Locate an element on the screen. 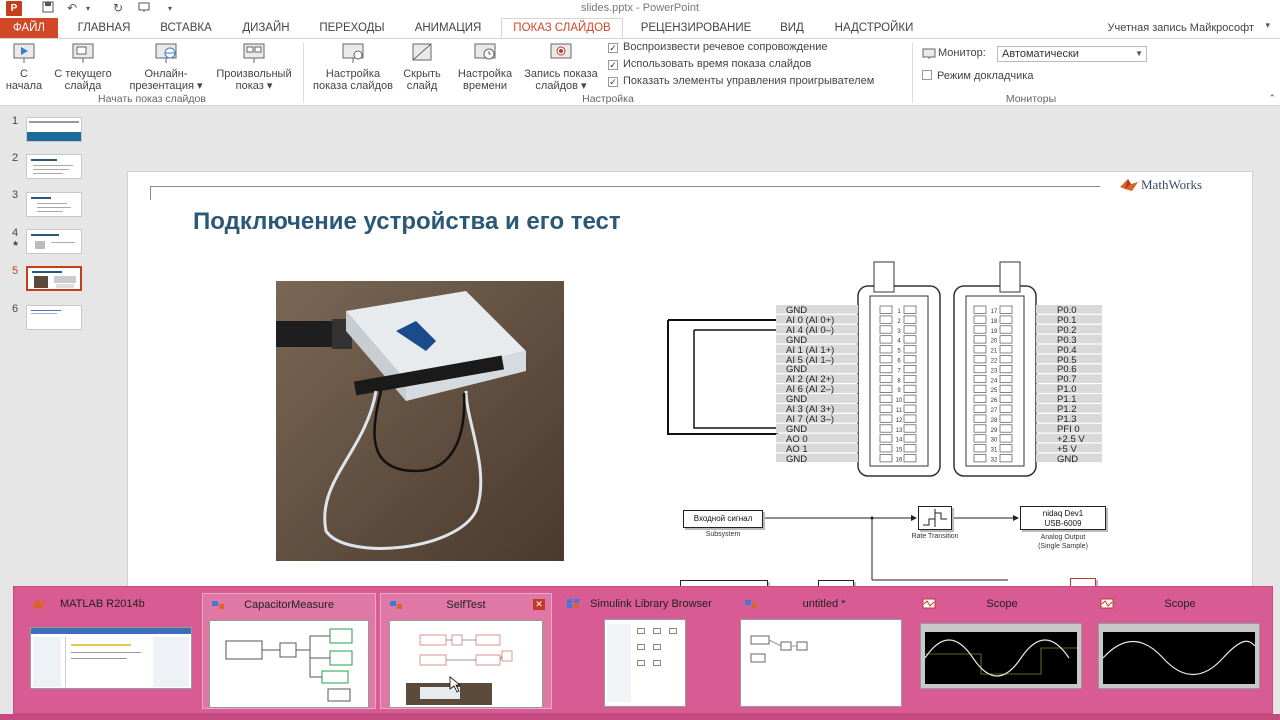 This screenshot has height=720, width=1280. pin-number: 15 is located at coordinates (899, 451).